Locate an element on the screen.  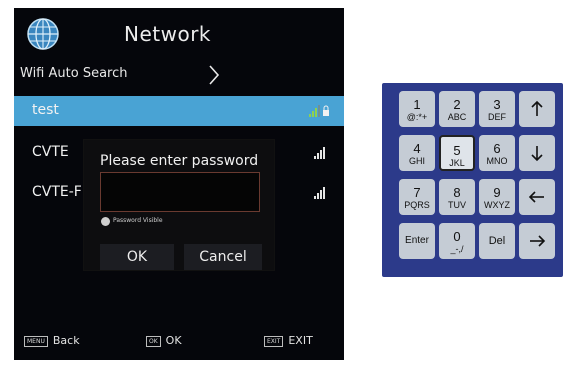
arrow-up-icon is located at coordinates (537, 108).